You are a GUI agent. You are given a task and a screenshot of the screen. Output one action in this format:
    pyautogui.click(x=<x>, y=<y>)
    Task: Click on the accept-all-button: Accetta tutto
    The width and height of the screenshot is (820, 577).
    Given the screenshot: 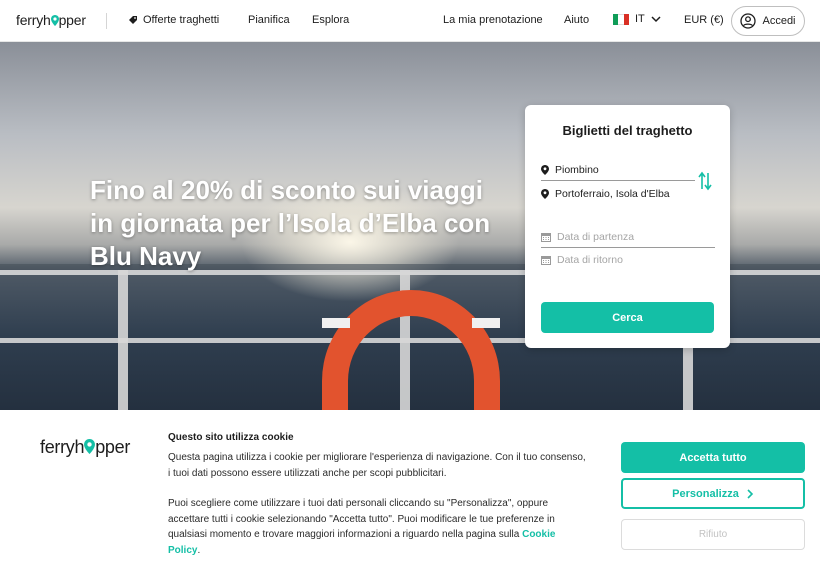 What is the action you would take?
    pyautogui.click(x=713, y=457)
    